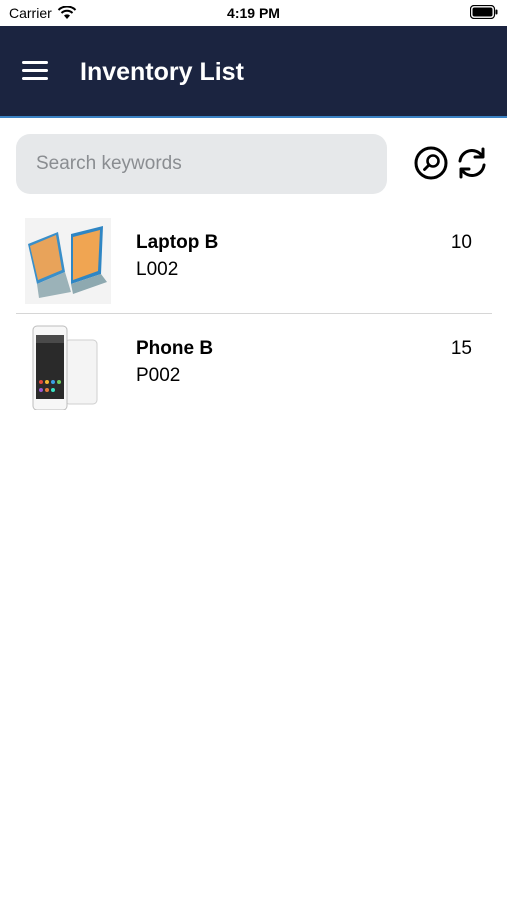 The image size is (507, 900). Describe the element at coordinates (158, 375) in the screenshot. I see `item-code: P002` at that location.